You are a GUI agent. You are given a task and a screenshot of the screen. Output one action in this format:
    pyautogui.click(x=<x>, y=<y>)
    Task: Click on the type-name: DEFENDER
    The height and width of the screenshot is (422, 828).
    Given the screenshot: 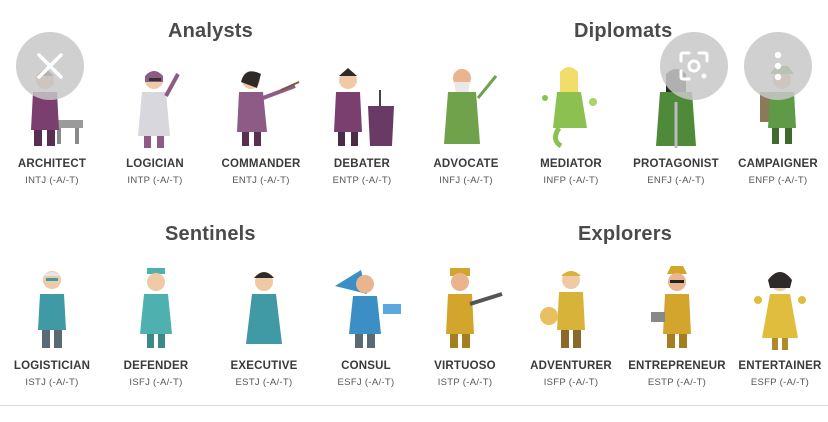 What is the action you would take?
    pyautogui.click(x=156, y=366)
    